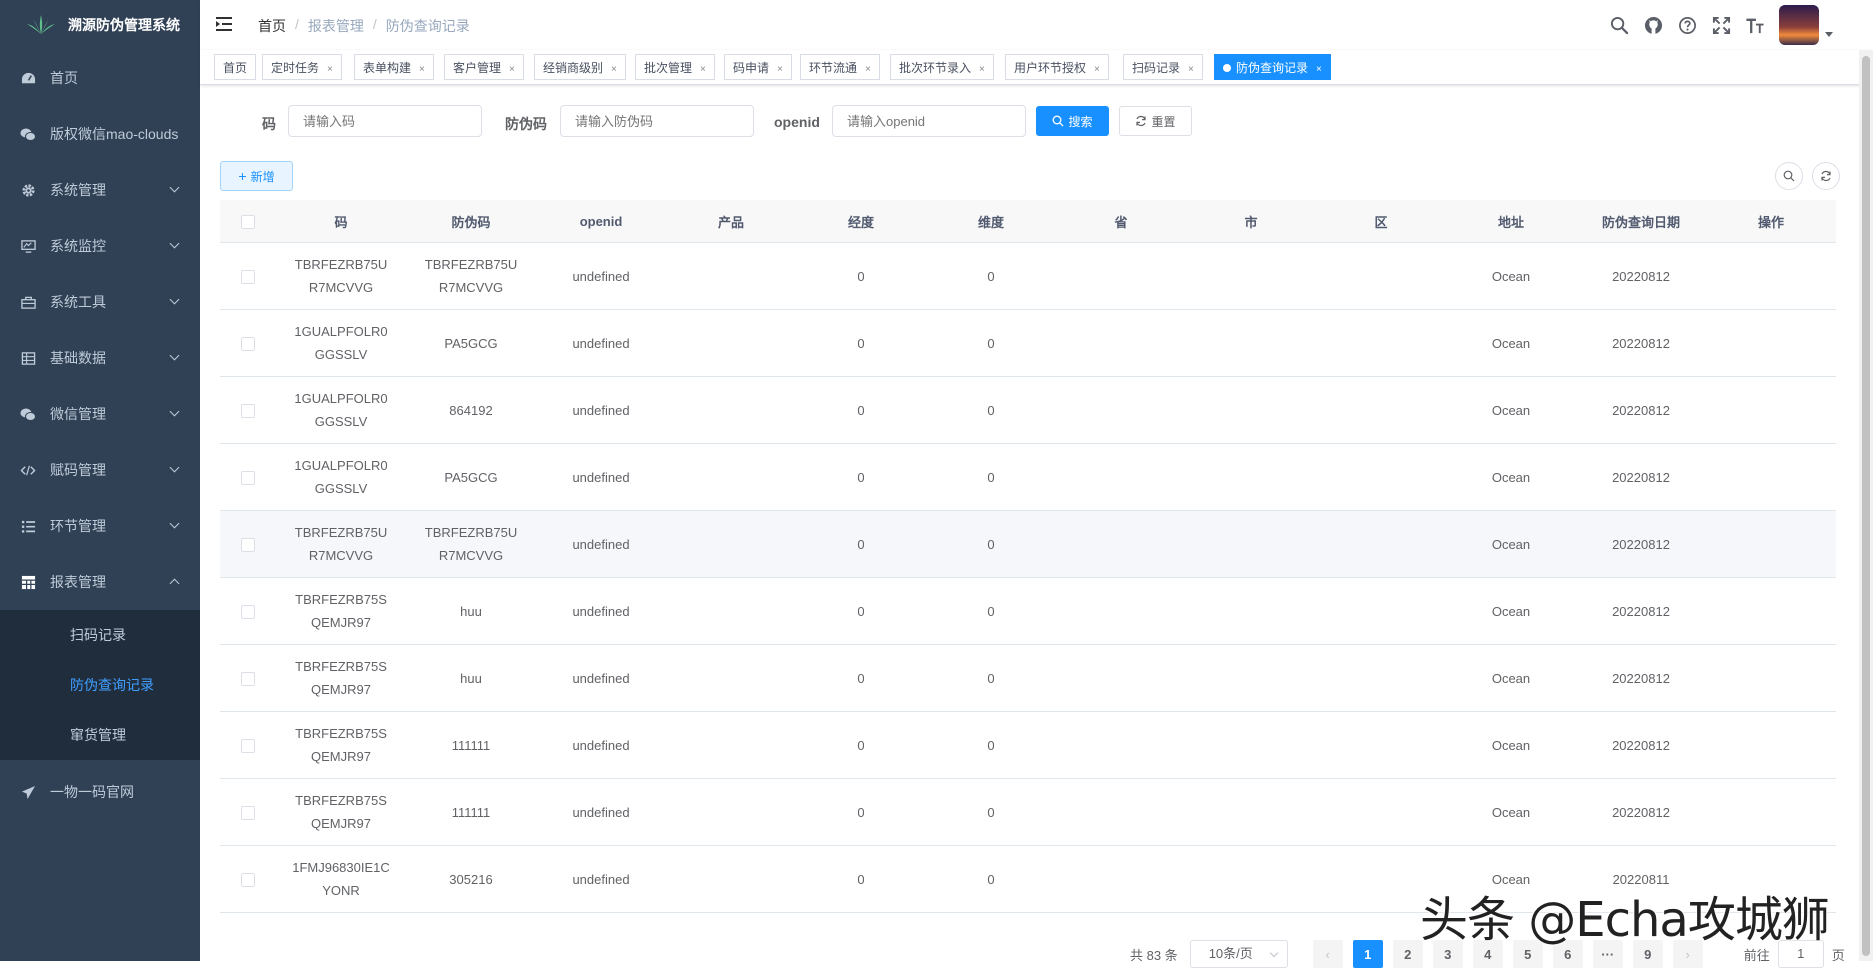 The height and width of the screenshot is (968, 1873). I want to click on code-input, so click(385, 121).